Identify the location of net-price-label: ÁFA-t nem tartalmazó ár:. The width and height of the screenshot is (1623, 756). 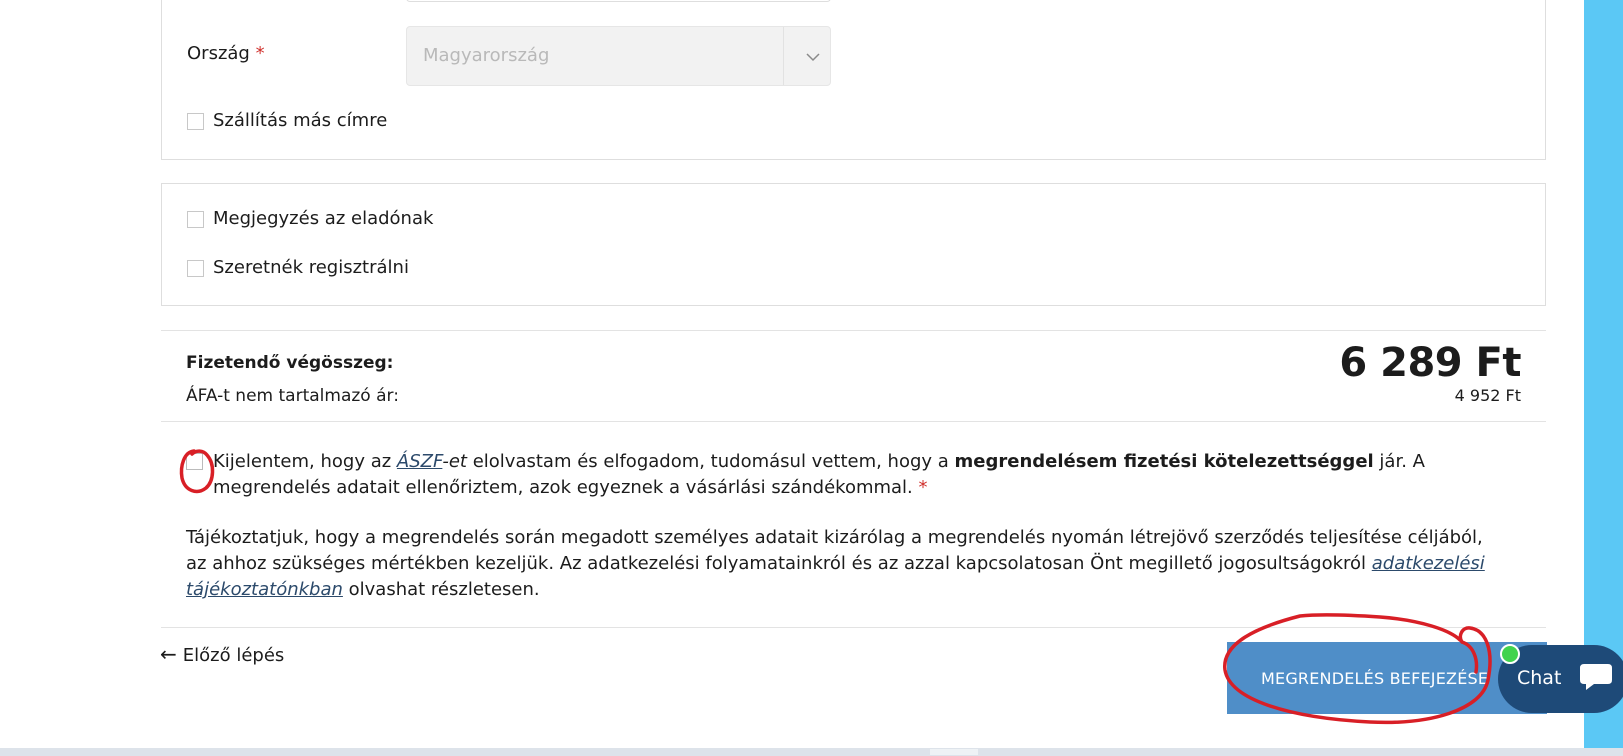
(292, 396).